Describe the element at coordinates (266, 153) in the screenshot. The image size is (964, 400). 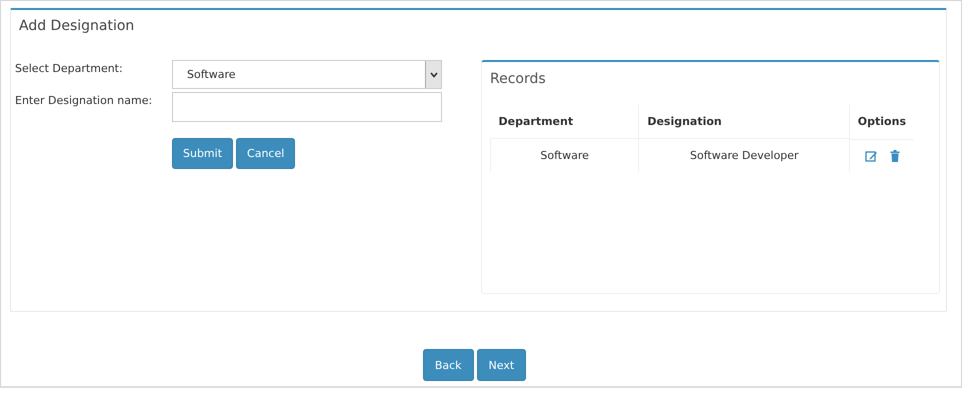
I see `form-button: Cancel` at that location.